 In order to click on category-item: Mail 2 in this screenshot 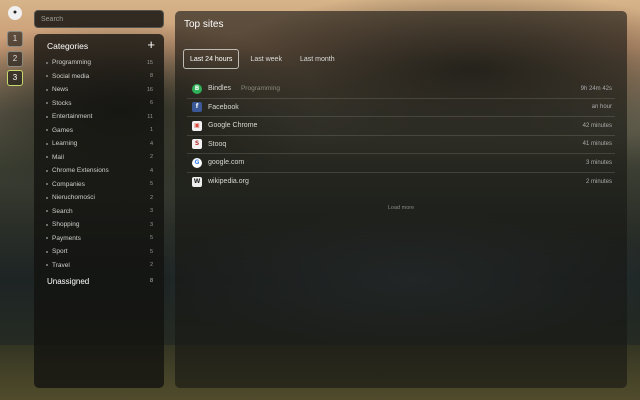, I will do `click(99, 158)`.